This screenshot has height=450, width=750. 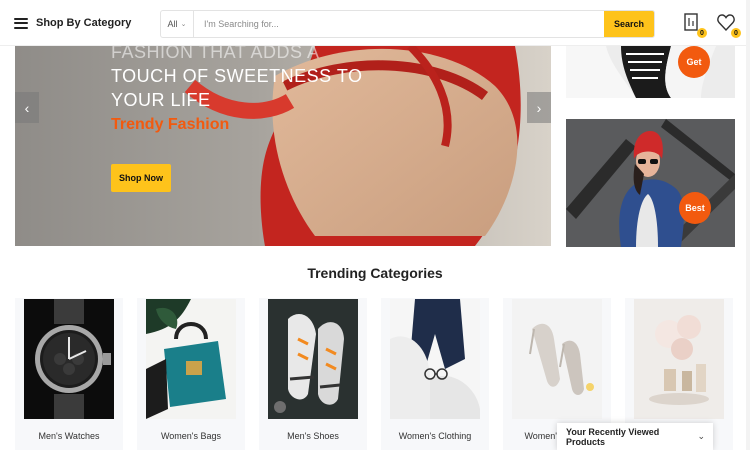 I want to click on slider-next-button: ›, so click(x=539, y=107).